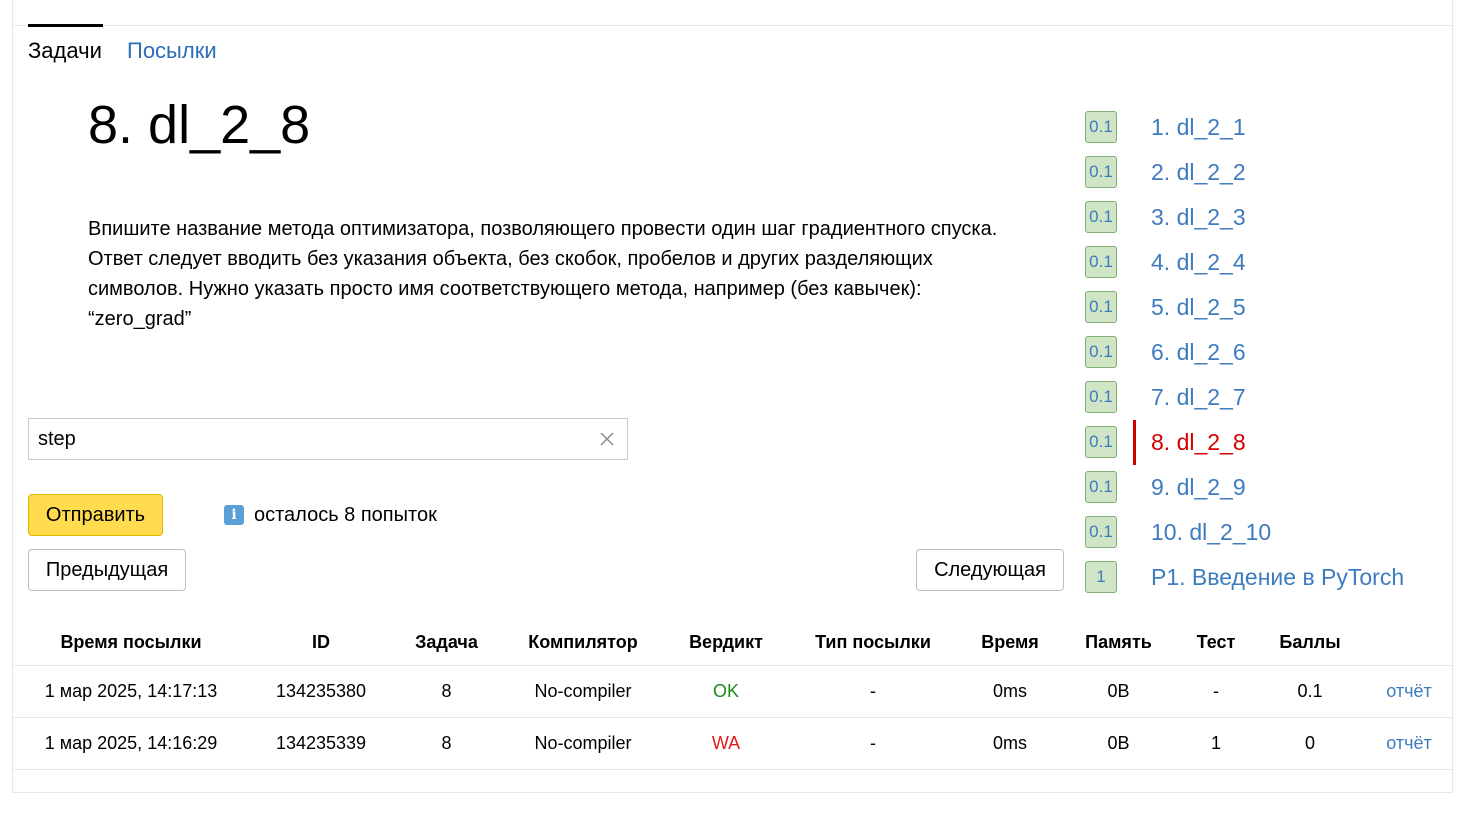  Describe the element at coordinates (1198, 352) in the screenshot. I see `problem-link: 6. dl_2_6` at that location.